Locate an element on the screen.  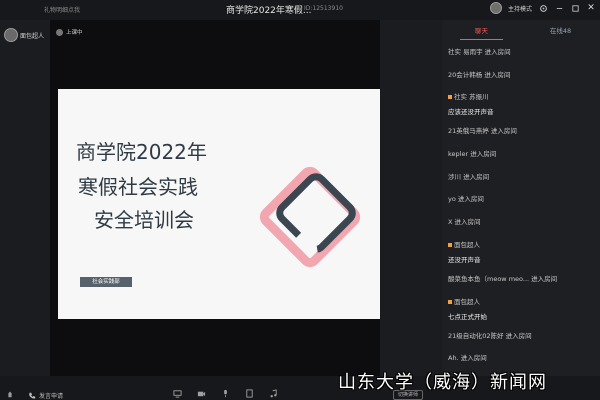
phone-icon is located at coordinates (32, 395).